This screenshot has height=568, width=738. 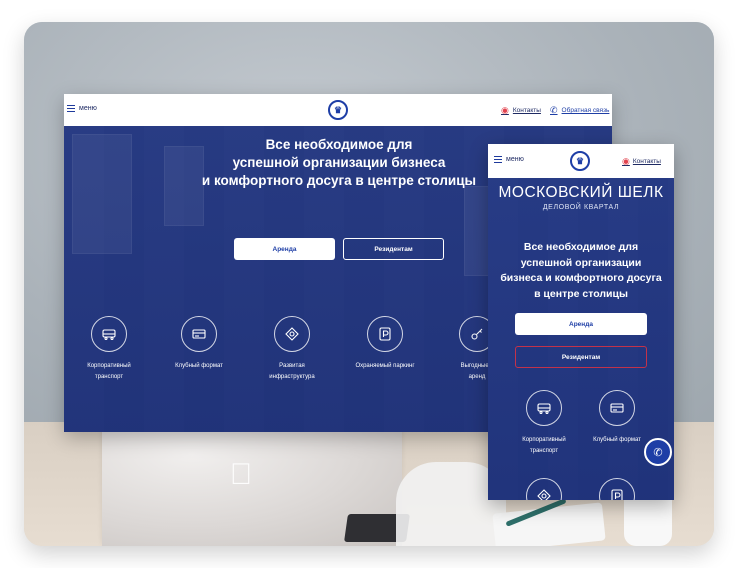 I want to click on mobile-rent-button: Аренда, so click(x=581, y=324).